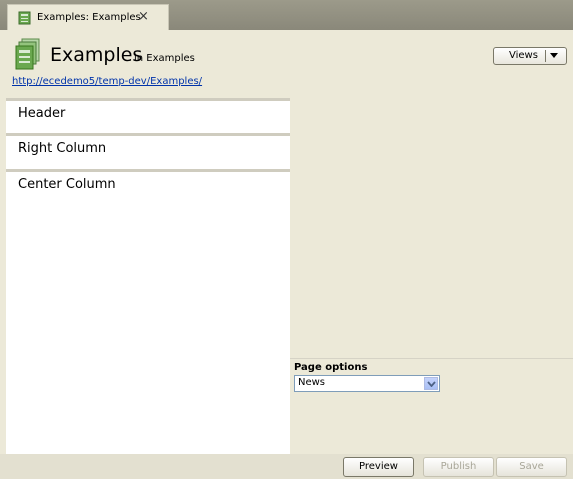 The height and width of the screenshot is (479, 573). What do you see at coordinates (286, 15) in the screenshot?
I see `tab-bar: Examples: Examples ×` at bounding box center [286, 15].